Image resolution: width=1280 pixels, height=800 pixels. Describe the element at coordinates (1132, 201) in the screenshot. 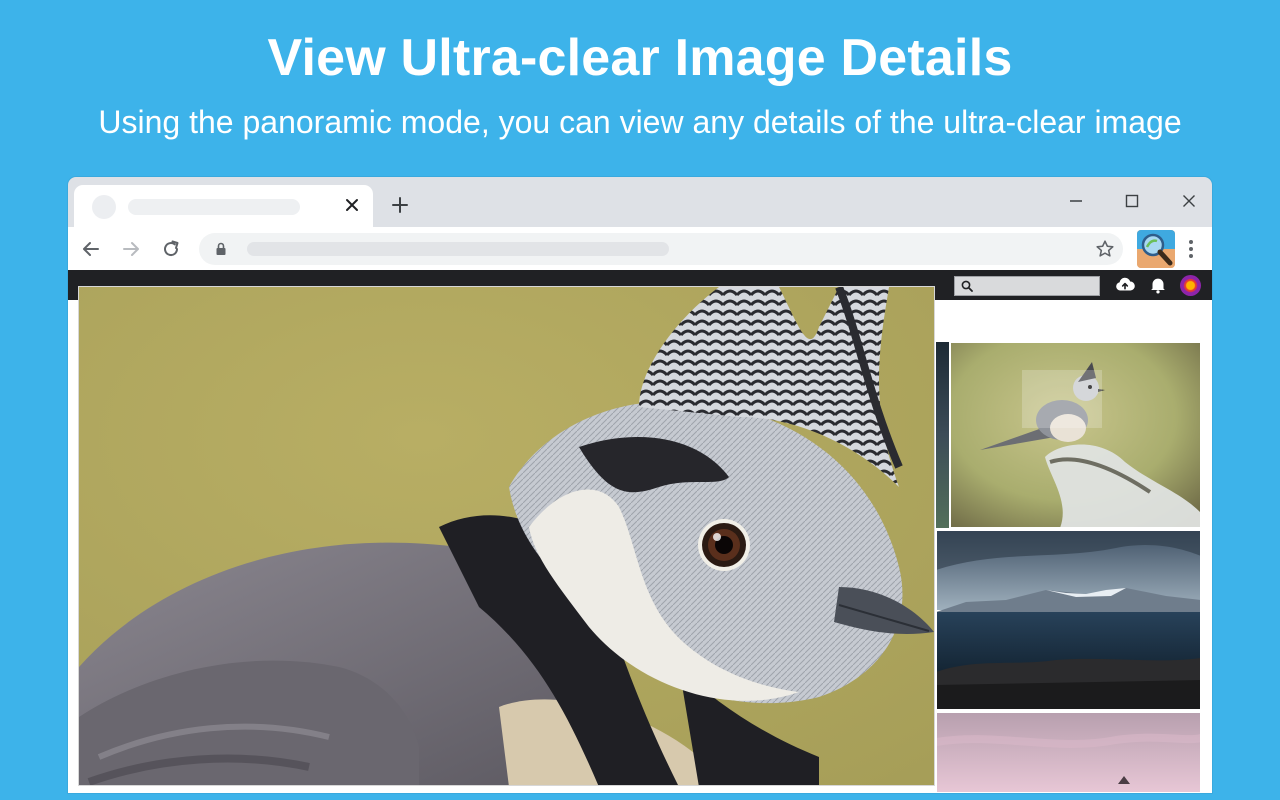

I see `maximize-icon` at that location.